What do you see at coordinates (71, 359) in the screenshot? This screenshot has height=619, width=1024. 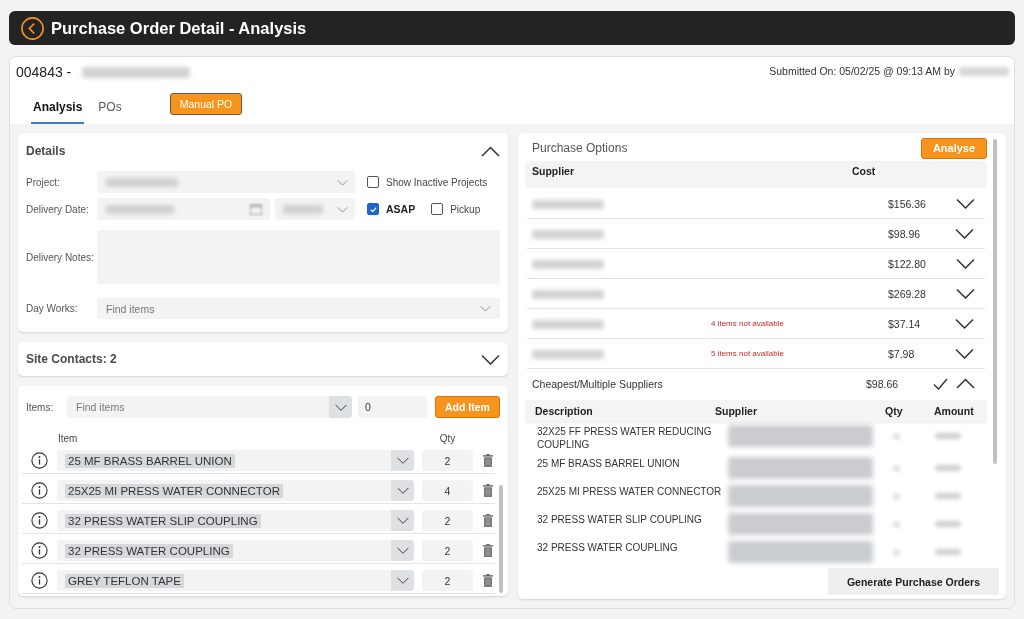 I see `section-title: Site Contacts: 2` at bounding box center [71, 359].